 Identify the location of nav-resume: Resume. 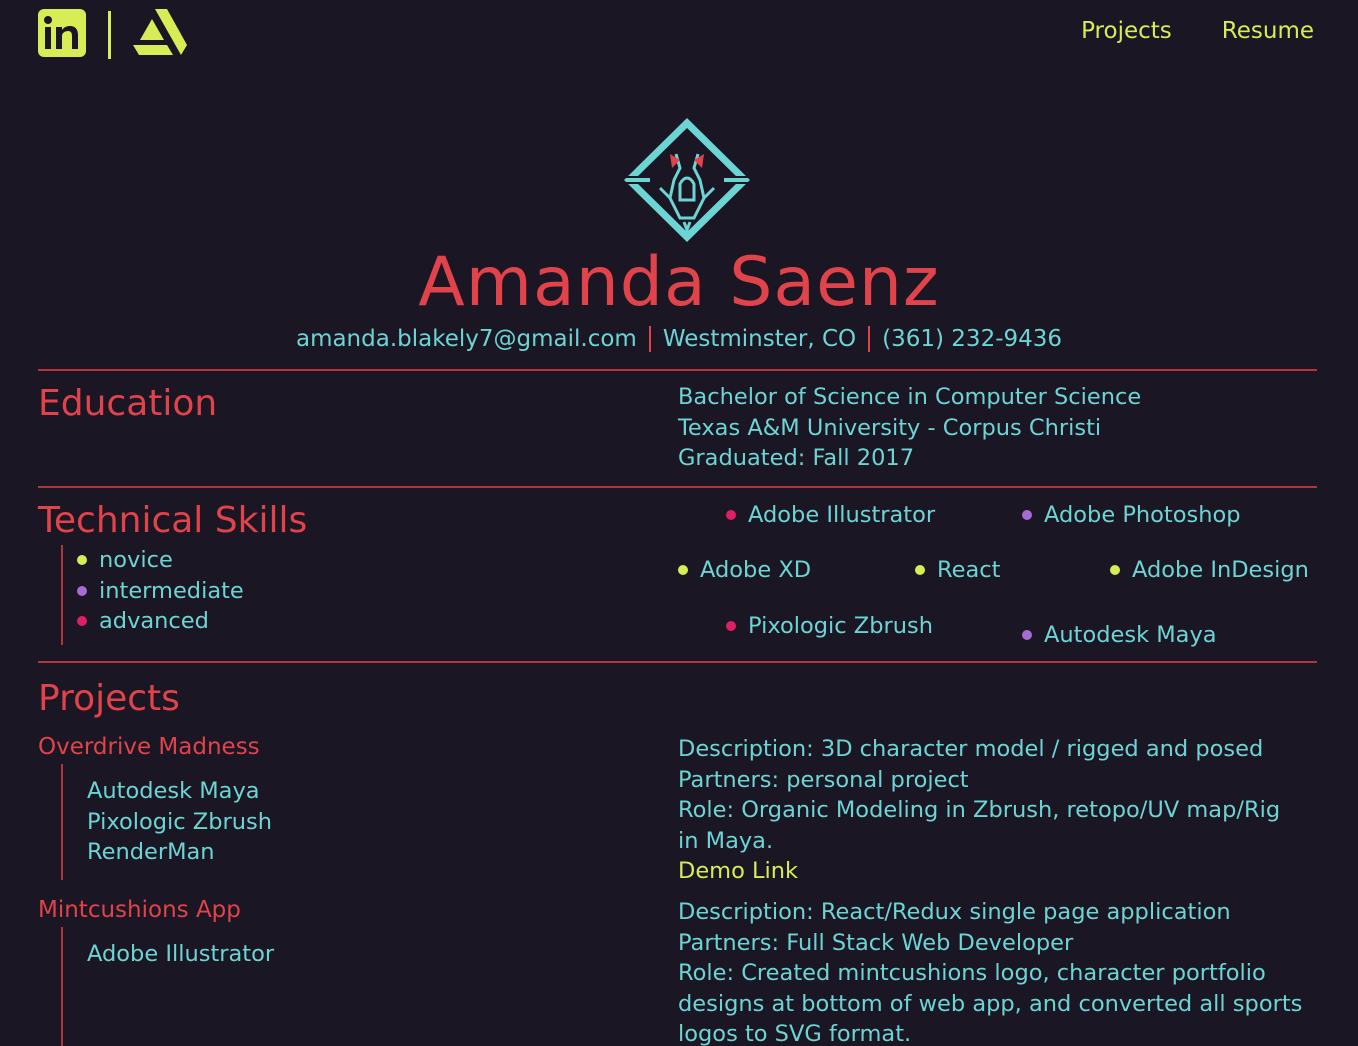
(1268, 31).